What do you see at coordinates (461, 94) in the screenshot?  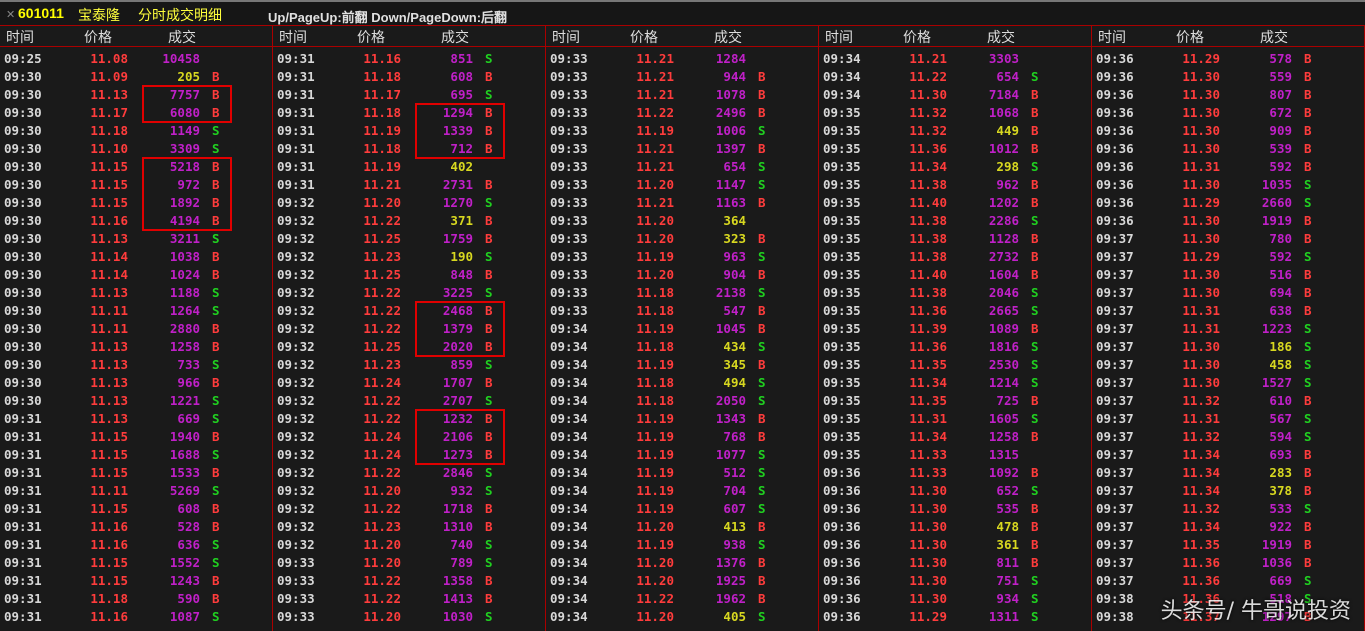 I see `volume-cell: 695` at bounding box center [461, 94].